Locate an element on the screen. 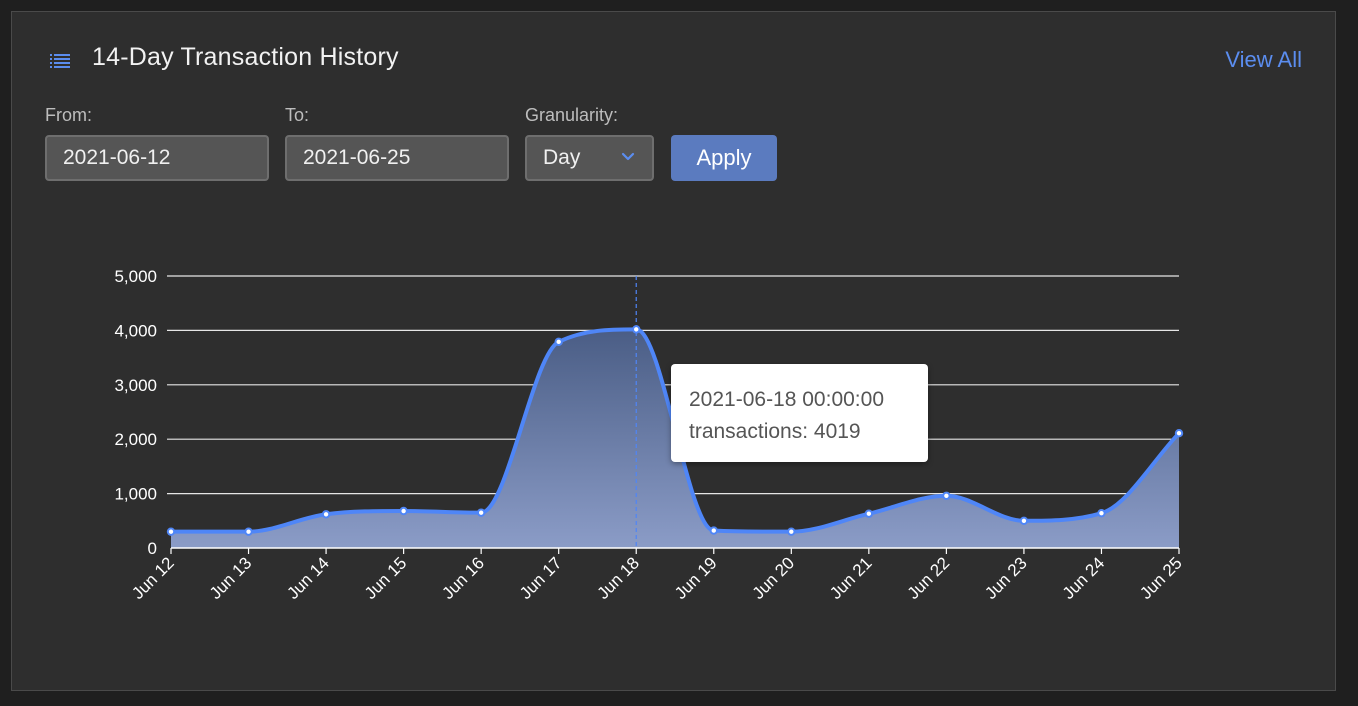  x-tick-label: Jun 20 is located at coordinates (774, 578).